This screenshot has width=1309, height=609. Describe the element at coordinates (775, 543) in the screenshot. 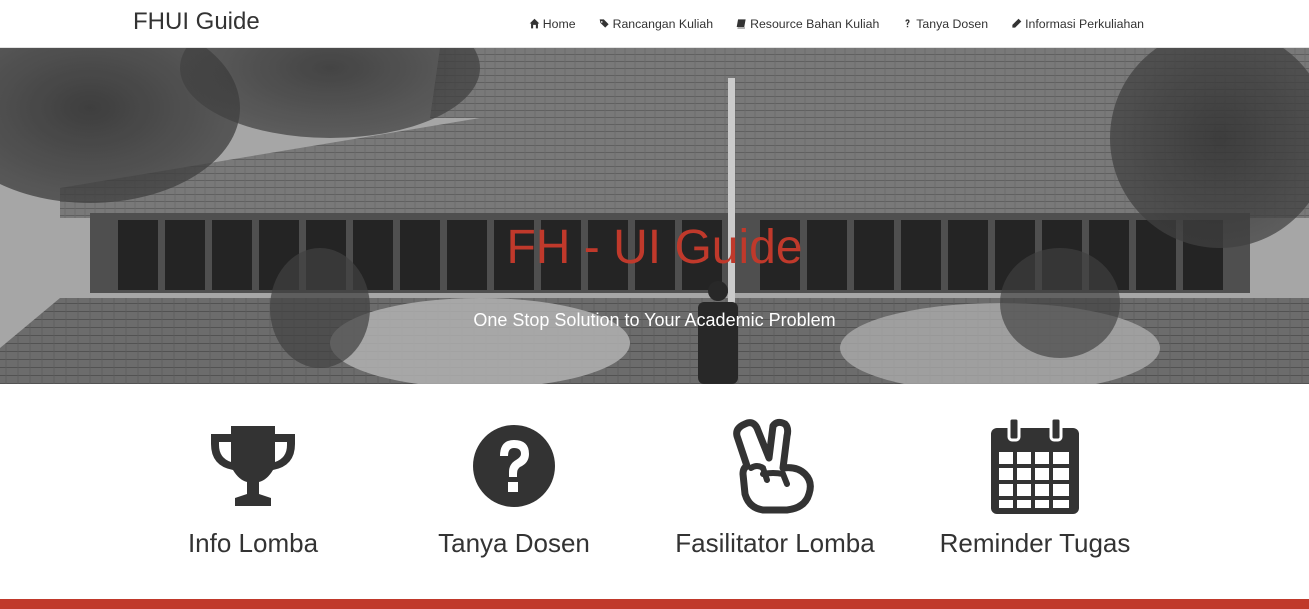

I see `feature-label: Fasilitator Lomba` at that location.